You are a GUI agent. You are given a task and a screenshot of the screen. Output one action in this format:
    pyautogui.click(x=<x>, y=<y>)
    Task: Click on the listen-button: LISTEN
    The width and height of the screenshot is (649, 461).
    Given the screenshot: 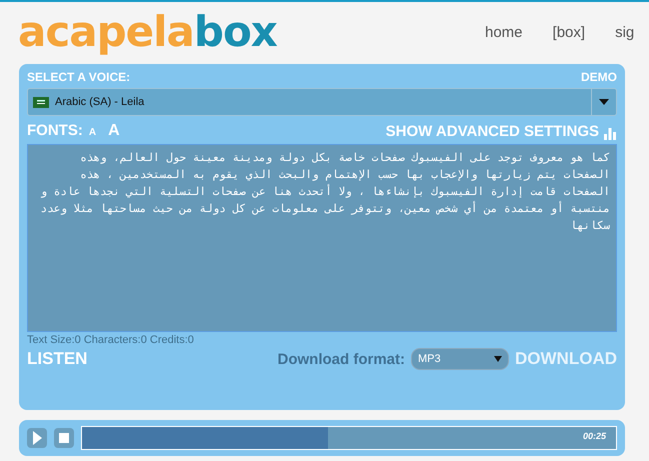 What is the action you would take?
    pyautogui.click(x=57, y=359)
    